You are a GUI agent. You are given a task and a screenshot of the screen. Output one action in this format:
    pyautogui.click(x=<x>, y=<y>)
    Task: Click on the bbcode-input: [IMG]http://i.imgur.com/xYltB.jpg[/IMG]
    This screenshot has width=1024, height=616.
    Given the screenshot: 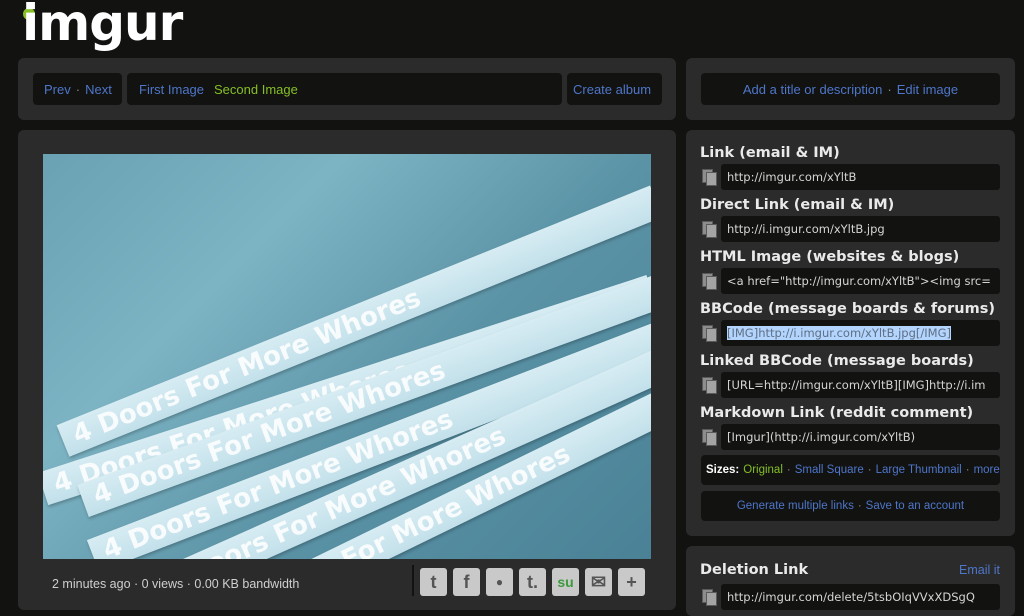 What is the action you would take?
    pyautogui.click(x=860, y=333)
    